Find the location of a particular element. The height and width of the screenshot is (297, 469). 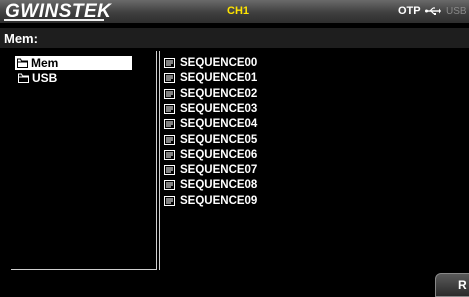

file-item: SEQUENCE06 is located at coordinates (210, 155).